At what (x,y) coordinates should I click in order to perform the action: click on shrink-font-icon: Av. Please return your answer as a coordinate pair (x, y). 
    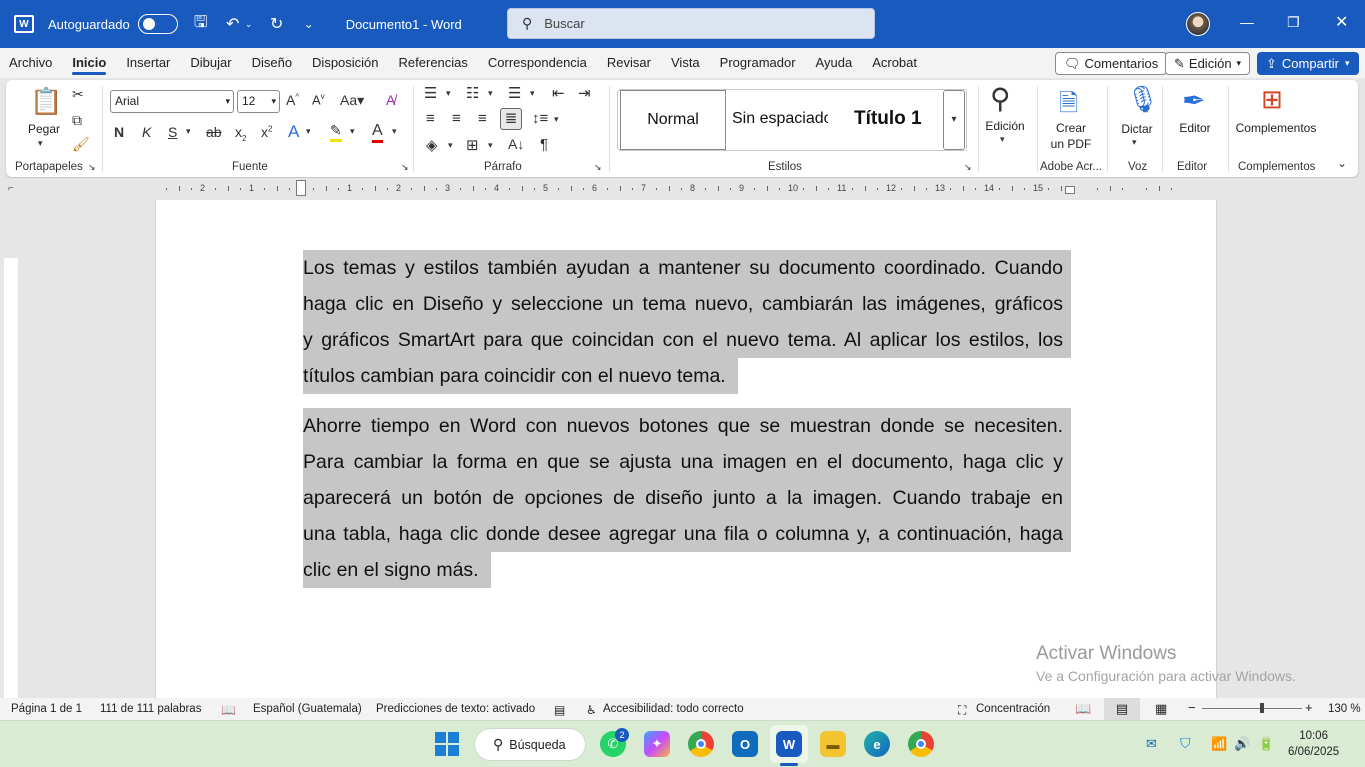
    Looking at the image, I should click on (318, 99).